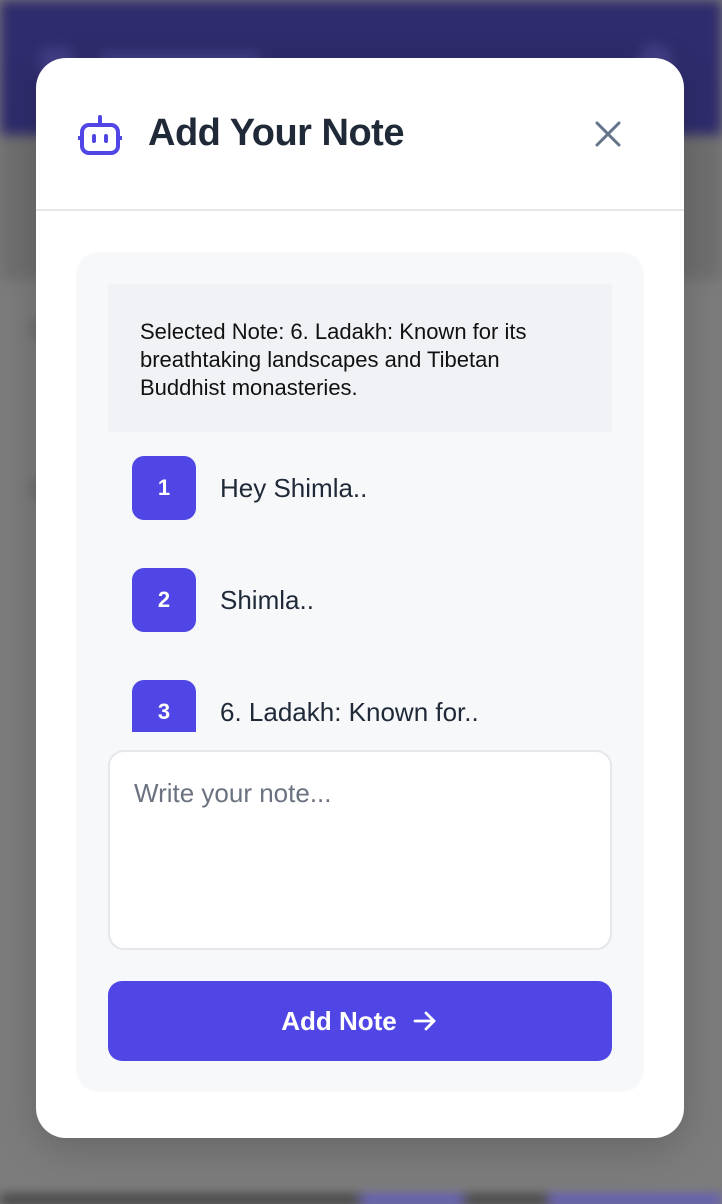 Image resolution: width=722 pixels, height=1204 pixels. What do you see at coordinates (339, 1020) in the screenshot?
I see `add-note-label: Add Note` at bounding box center [339, 1020].